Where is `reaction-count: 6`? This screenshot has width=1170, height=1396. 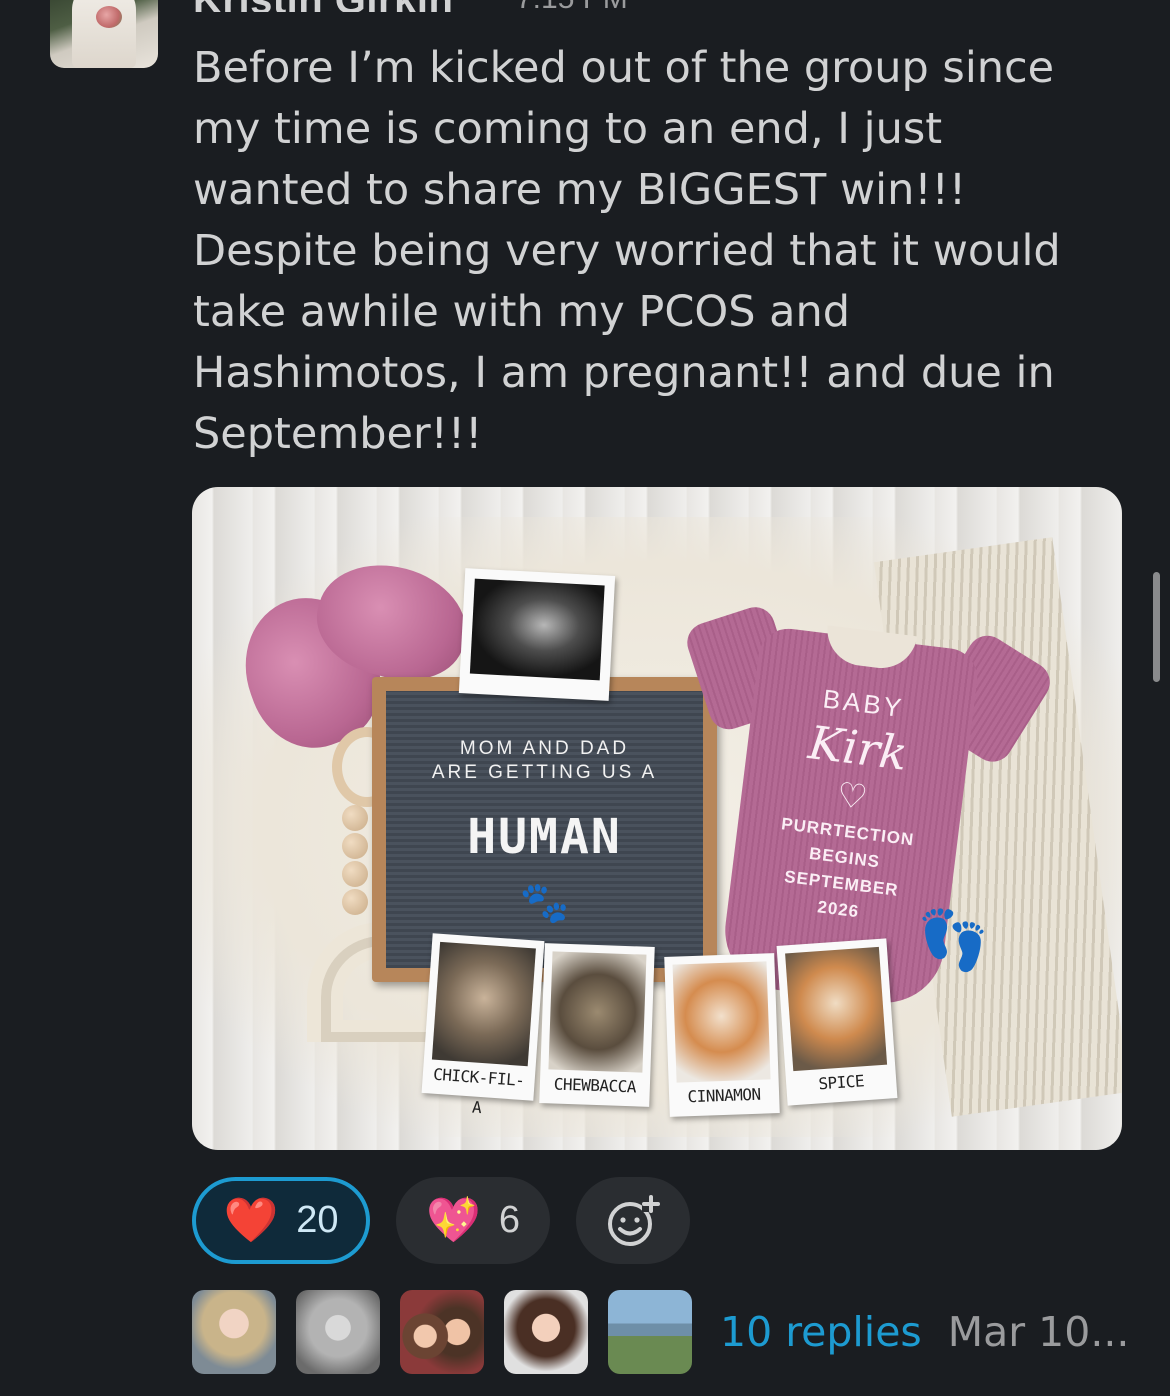 reaction-count: 6 is located at coordinates (509, 1220).